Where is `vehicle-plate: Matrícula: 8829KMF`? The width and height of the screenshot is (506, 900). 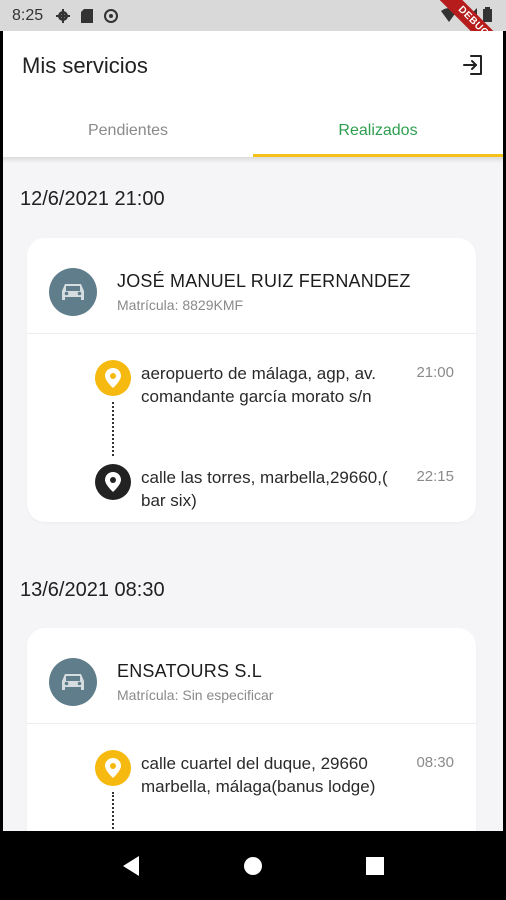 vehicle-plate: Matrícula: 8829KMF is located at coordinates (180, 305).